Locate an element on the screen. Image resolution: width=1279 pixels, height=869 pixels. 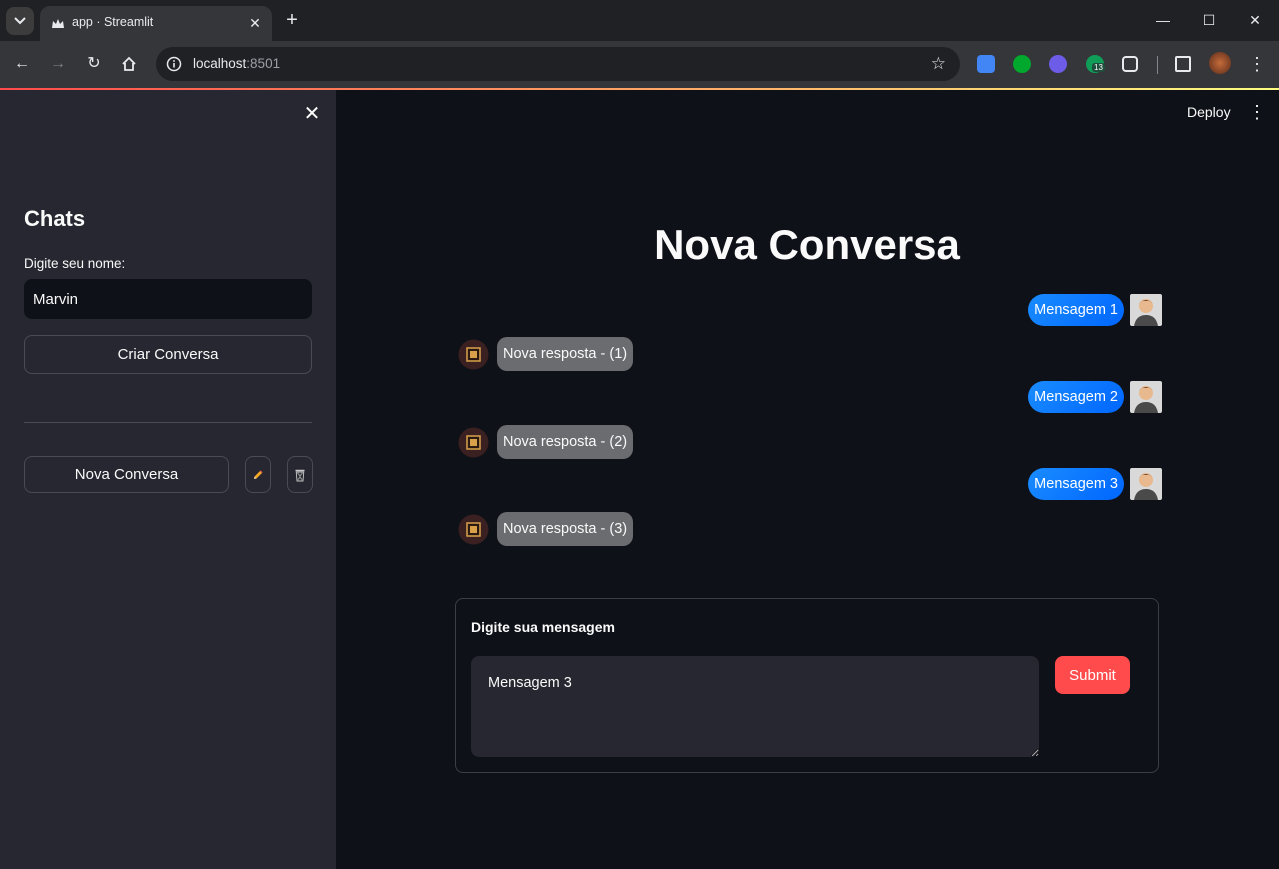
submit-button: Submit is located at coordinates (1092, 675).